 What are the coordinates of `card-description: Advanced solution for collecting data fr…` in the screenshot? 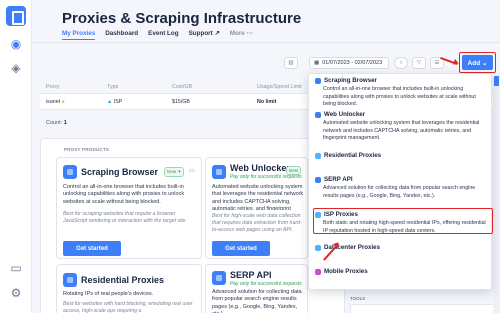 It's located at (257, 301).